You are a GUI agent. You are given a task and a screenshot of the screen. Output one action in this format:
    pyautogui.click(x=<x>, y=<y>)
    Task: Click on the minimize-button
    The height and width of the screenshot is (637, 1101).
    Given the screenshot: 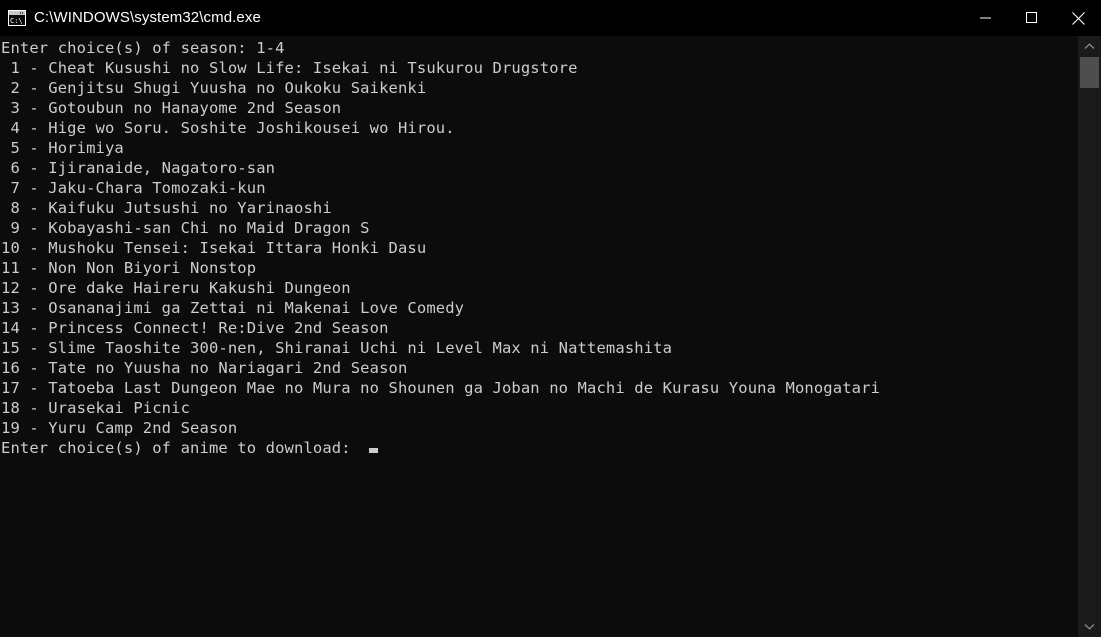 What is the action you would take?
    pyautogui.click(x=986, y=18)
    